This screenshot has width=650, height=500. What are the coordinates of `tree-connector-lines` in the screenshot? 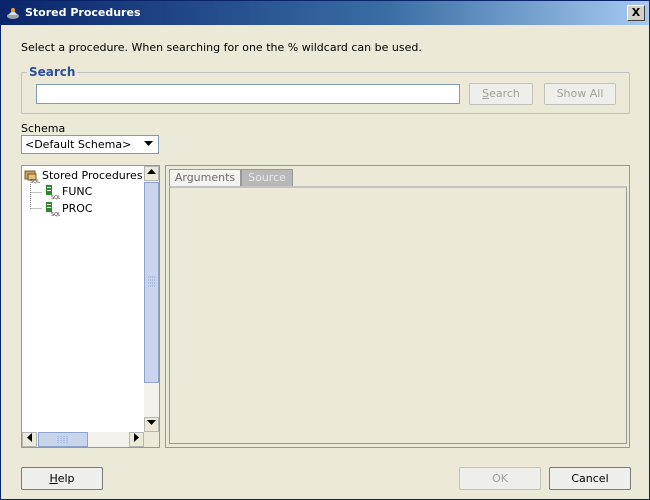 It's located at (36, 196).